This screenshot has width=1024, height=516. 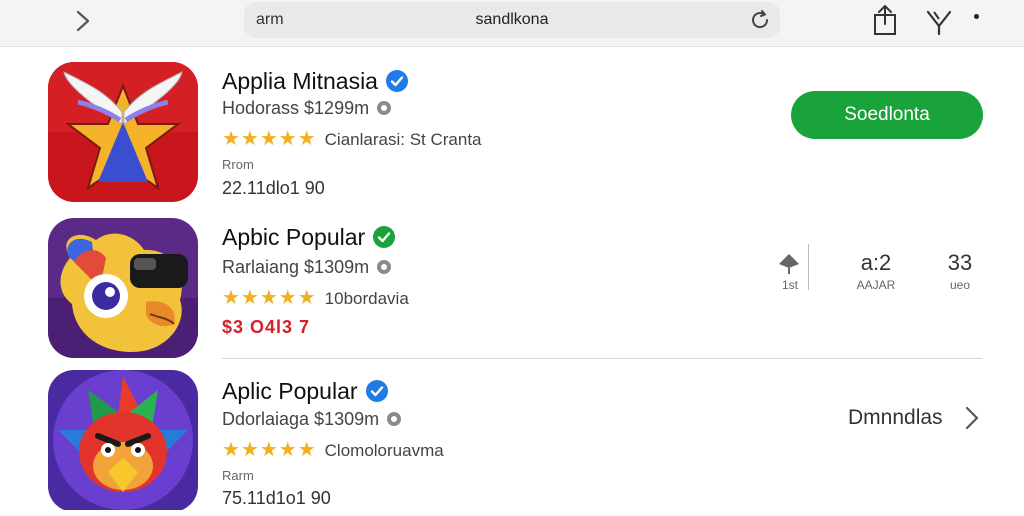 What do you see at coordinates (238, 164) in the screenshot?
I see `category-label: Rrom` at bounding box center [238, 164].